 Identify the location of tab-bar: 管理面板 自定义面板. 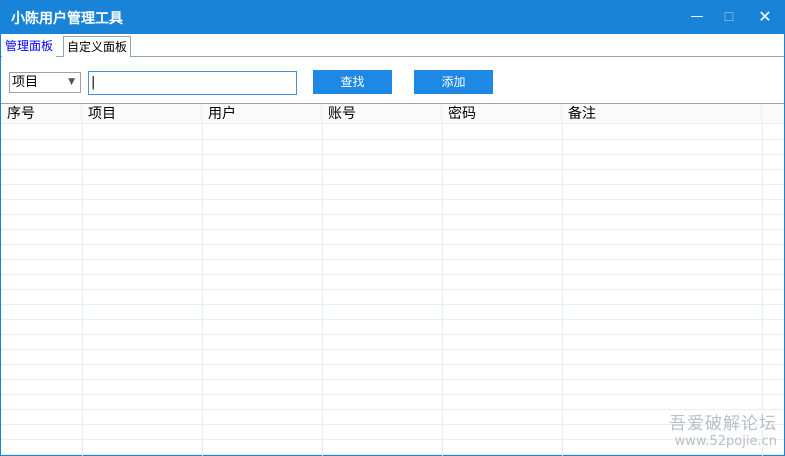
(392, 45).